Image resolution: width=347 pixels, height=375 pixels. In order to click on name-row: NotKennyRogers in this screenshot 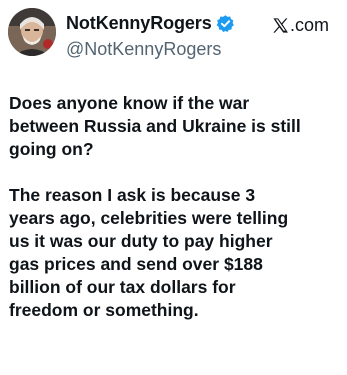, I will do `click(150, 23)`.